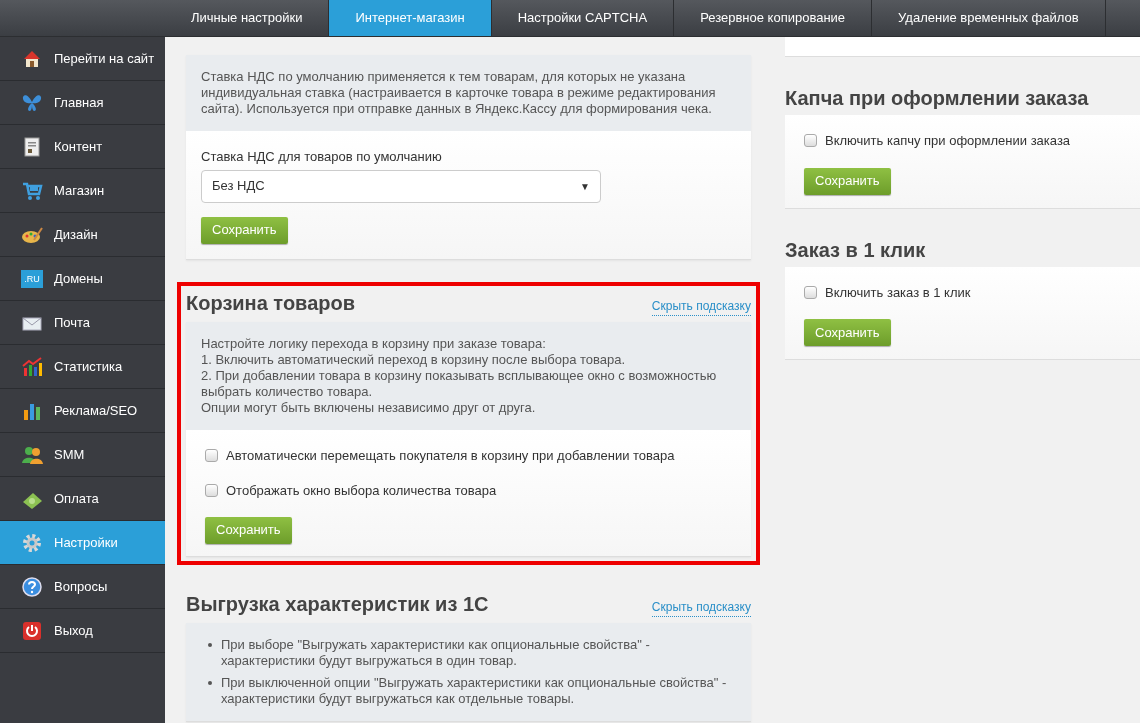 This screenshot has width=1140, height=723. What do you see at coordinates (82, 411) in the screenshot?
I see `sidebar-item: Реклама/SEO` at bounding box center [82, 411].